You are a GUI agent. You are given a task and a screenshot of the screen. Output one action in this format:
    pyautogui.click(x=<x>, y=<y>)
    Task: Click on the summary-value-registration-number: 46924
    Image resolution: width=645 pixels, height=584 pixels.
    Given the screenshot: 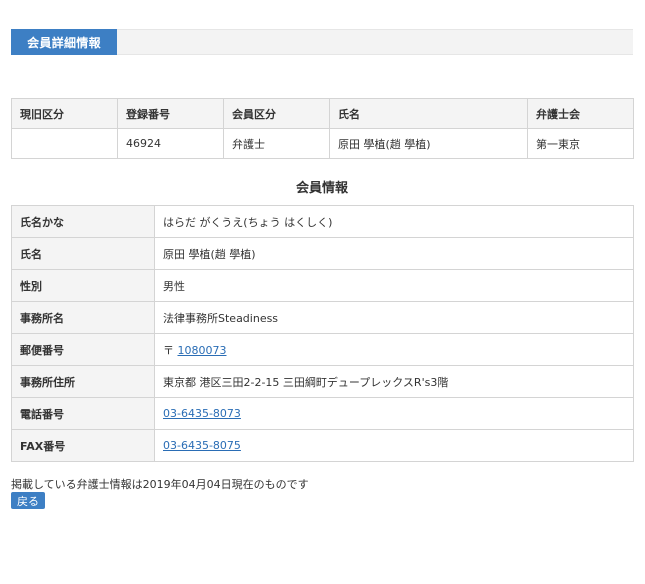 What is the action you would take?
    pyautogui.click(x=170, y=143)
    